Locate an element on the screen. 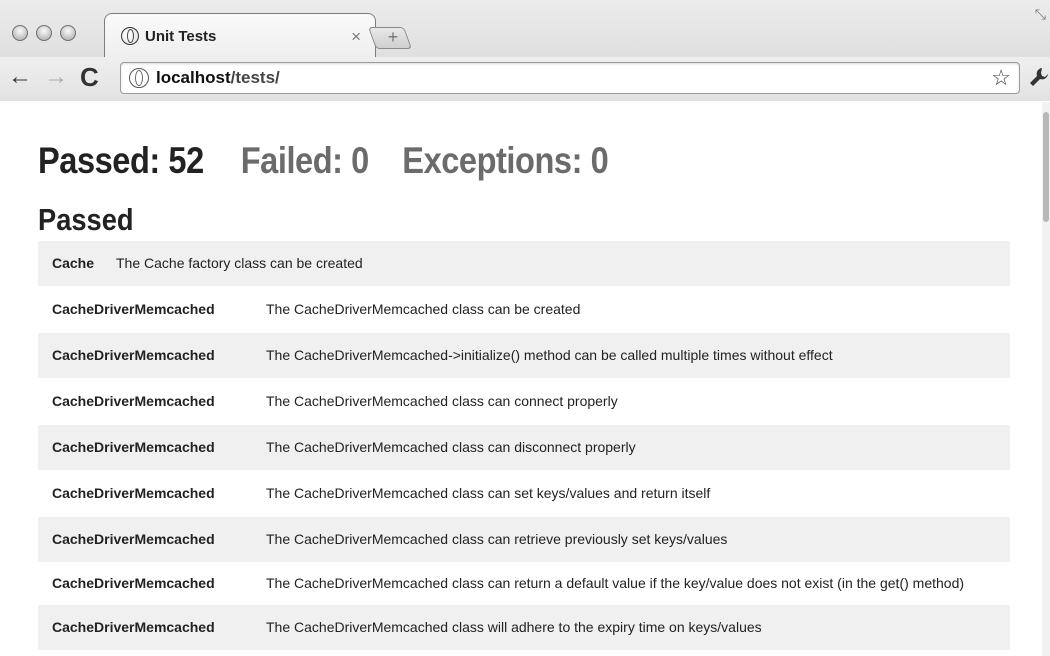 The width and height of the screenshot is (1050, 656). exceptions-count: Exceptions: 0 is located at coordinates (505, 160).